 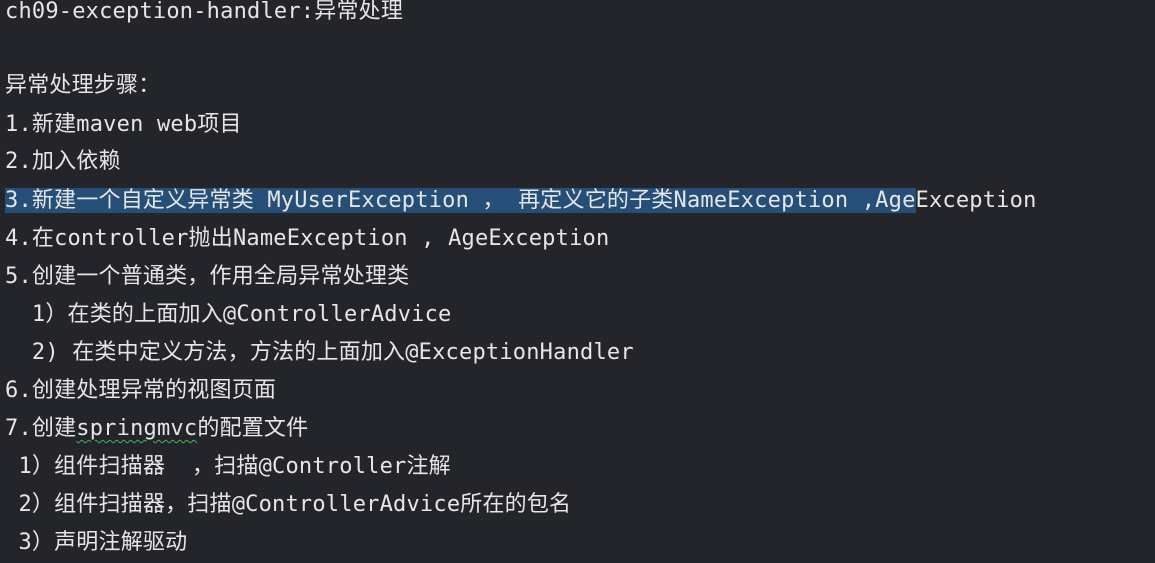 I want to click on step-7-prefix: 7.创建, so click(x=41, y=428).